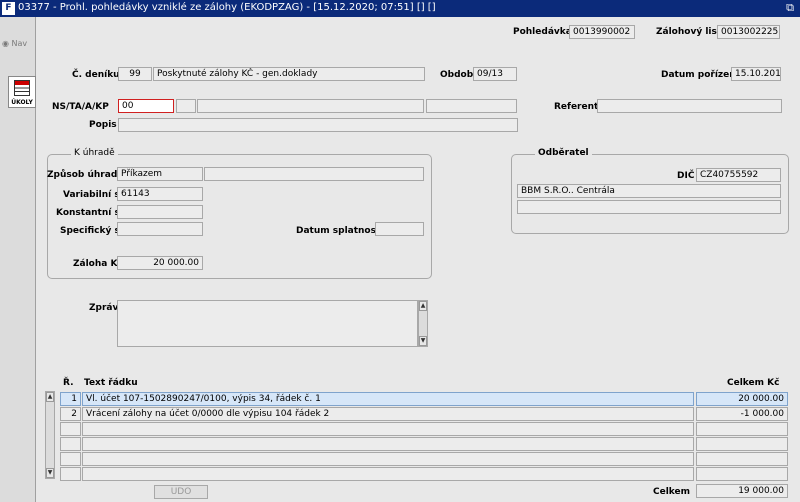  What do you see at coordinates (700, 75) in the screenshot?
I see `datum-porizeni-label: Datum pořízení` at bounding box center [700, 75].